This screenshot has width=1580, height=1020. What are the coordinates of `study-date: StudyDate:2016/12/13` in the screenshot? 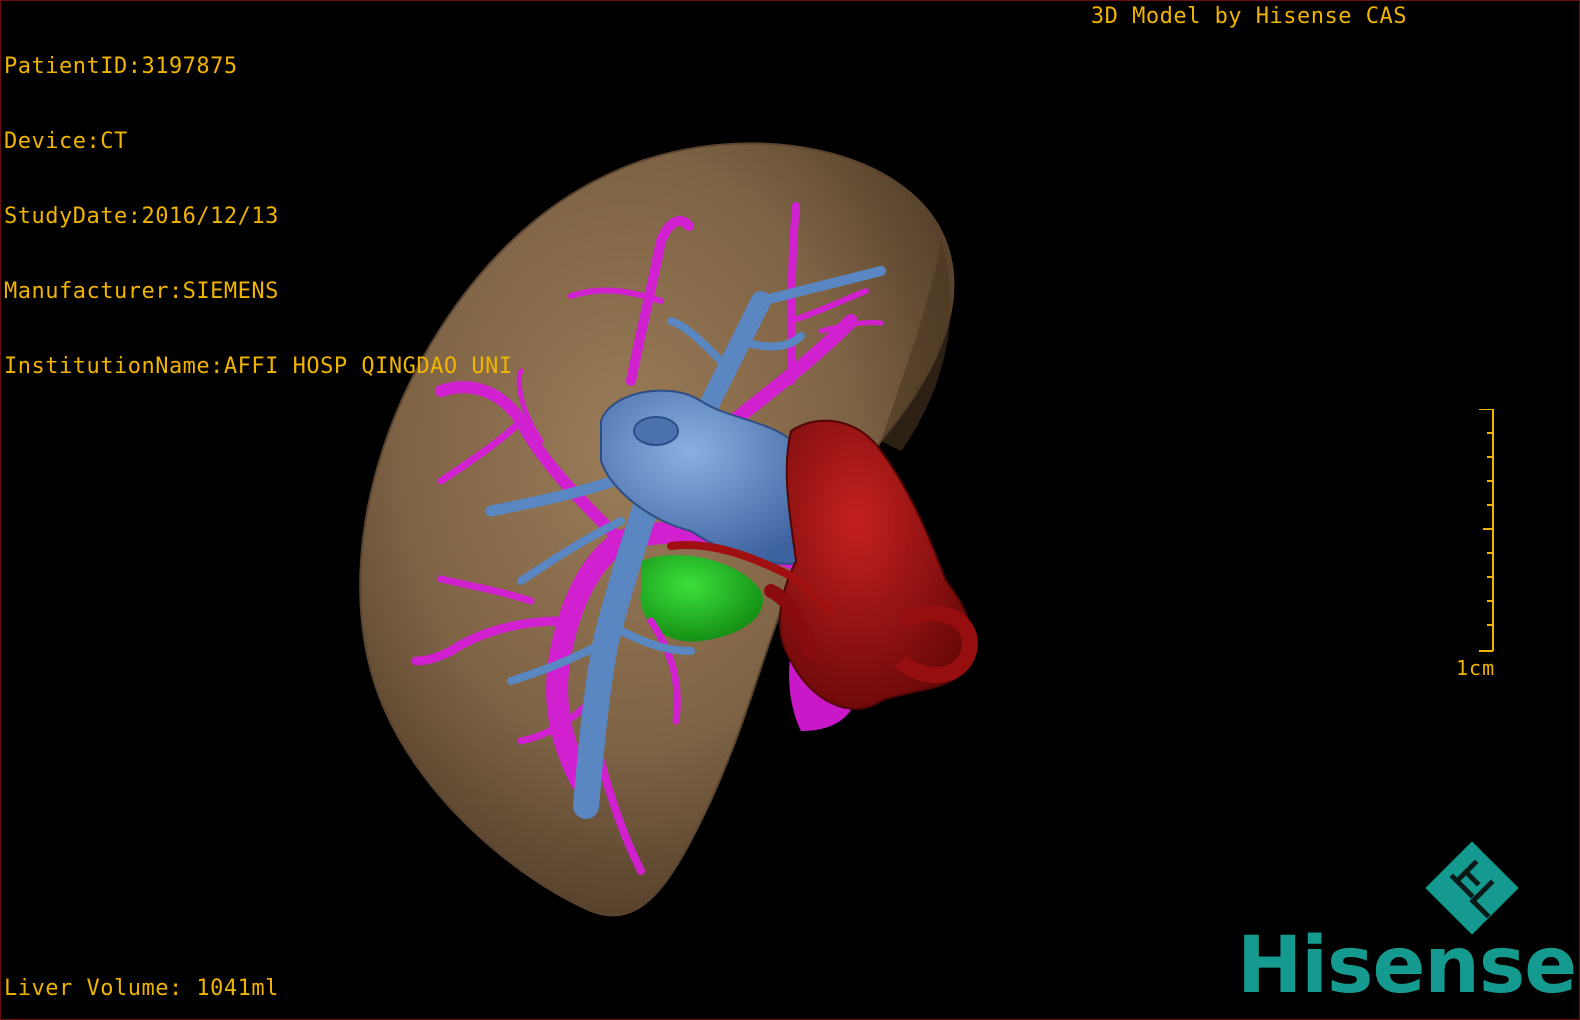 It's located at (141, 216).